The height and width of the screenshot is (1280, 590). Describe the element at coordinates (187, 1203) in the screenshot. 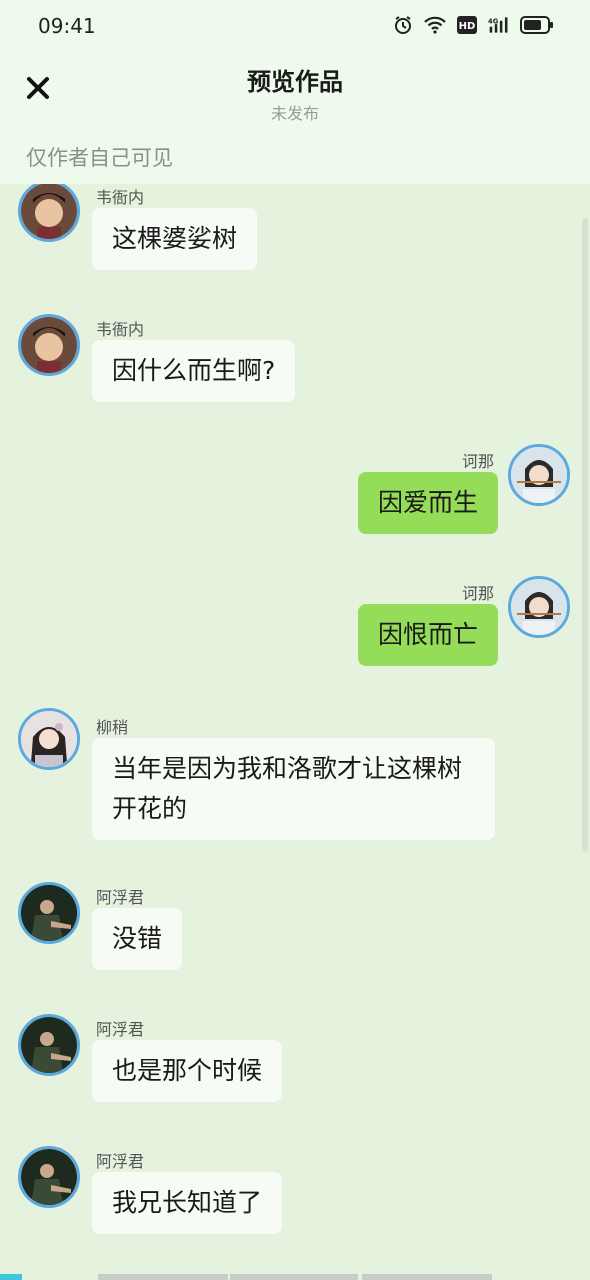

I see `message-bubble: 我兄长知道了` at that location.